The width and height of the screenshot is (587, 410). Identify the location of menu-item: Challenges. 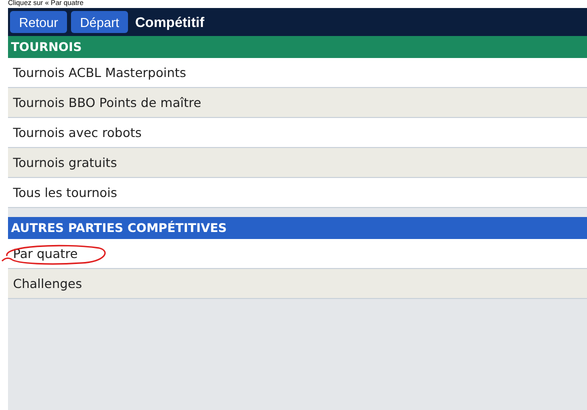
(297, 284).